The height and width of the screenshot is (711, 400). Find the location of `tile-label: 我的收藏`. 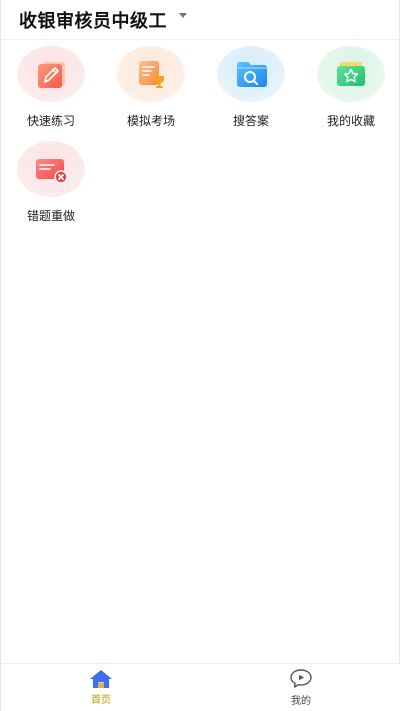

tile-label: 我的收藏 is located at coordinates (350, 121).